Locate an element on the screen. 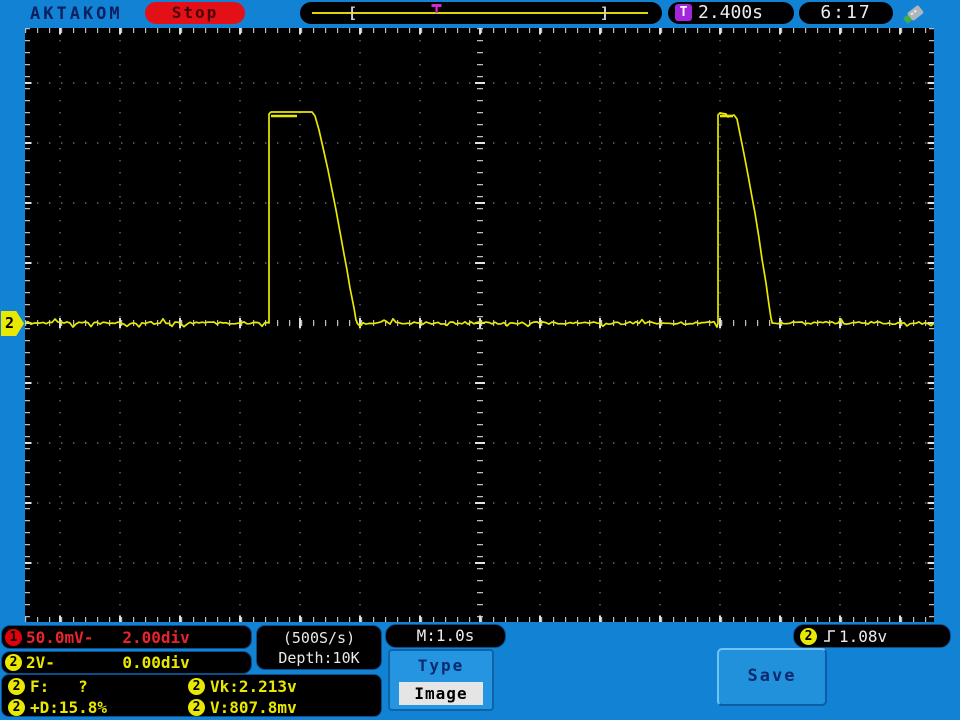 This screenshot has height=720, width=960. acquisition-readout: (500S/s) Depth:10K is located at coordinates (319, 647).